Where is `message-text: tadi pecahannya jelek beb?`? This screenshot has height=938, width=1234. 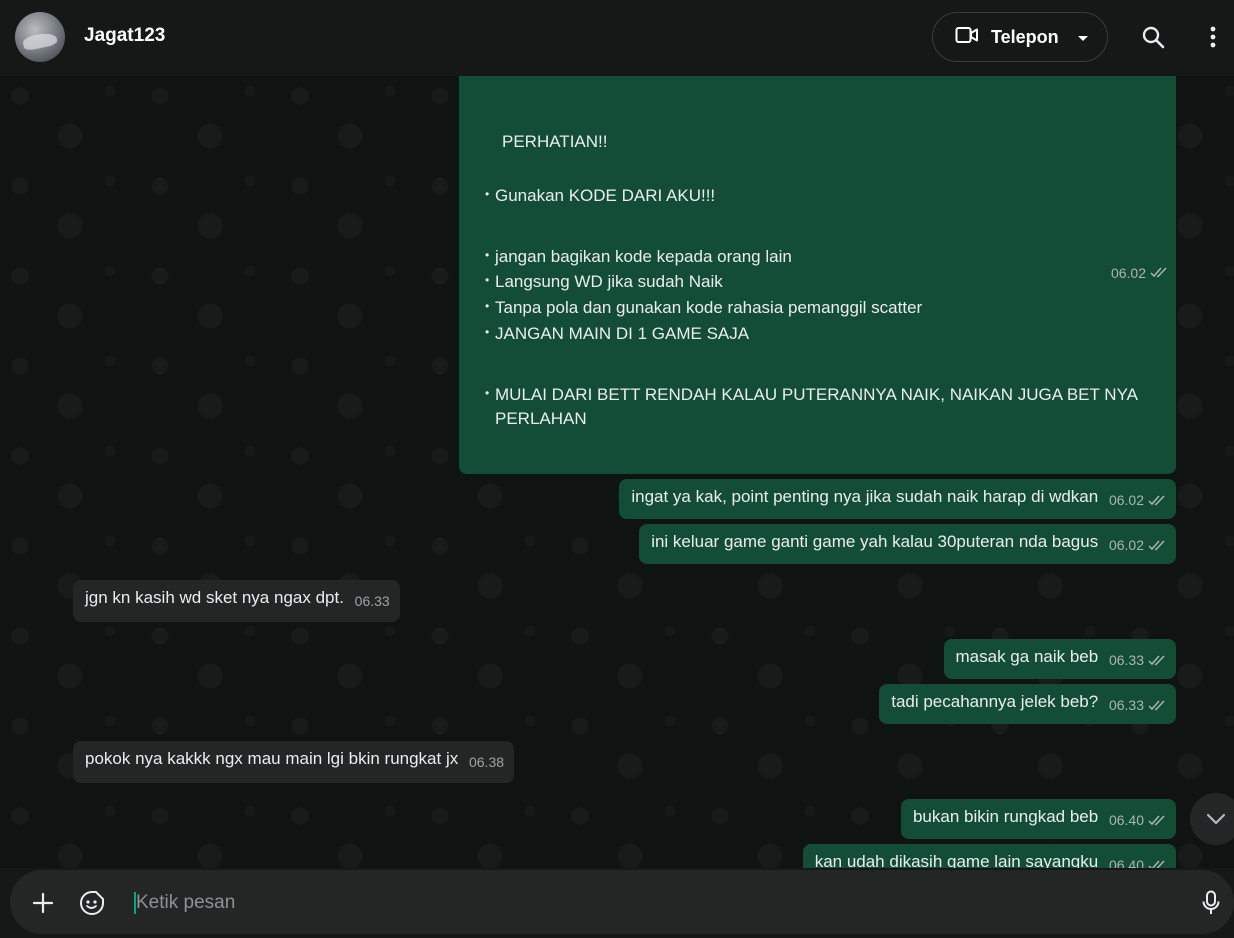
message-text: tadi pecahannya jelek beb? is located at coordinates (995, 701).